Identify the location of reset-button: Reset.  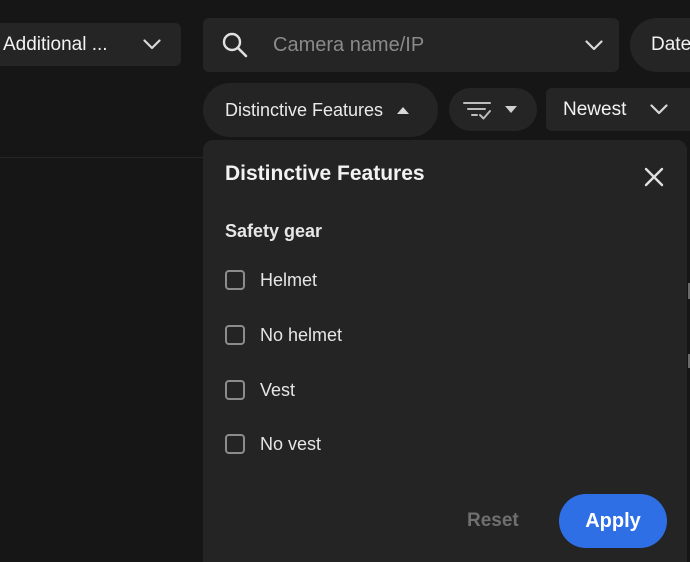
(493, 521).